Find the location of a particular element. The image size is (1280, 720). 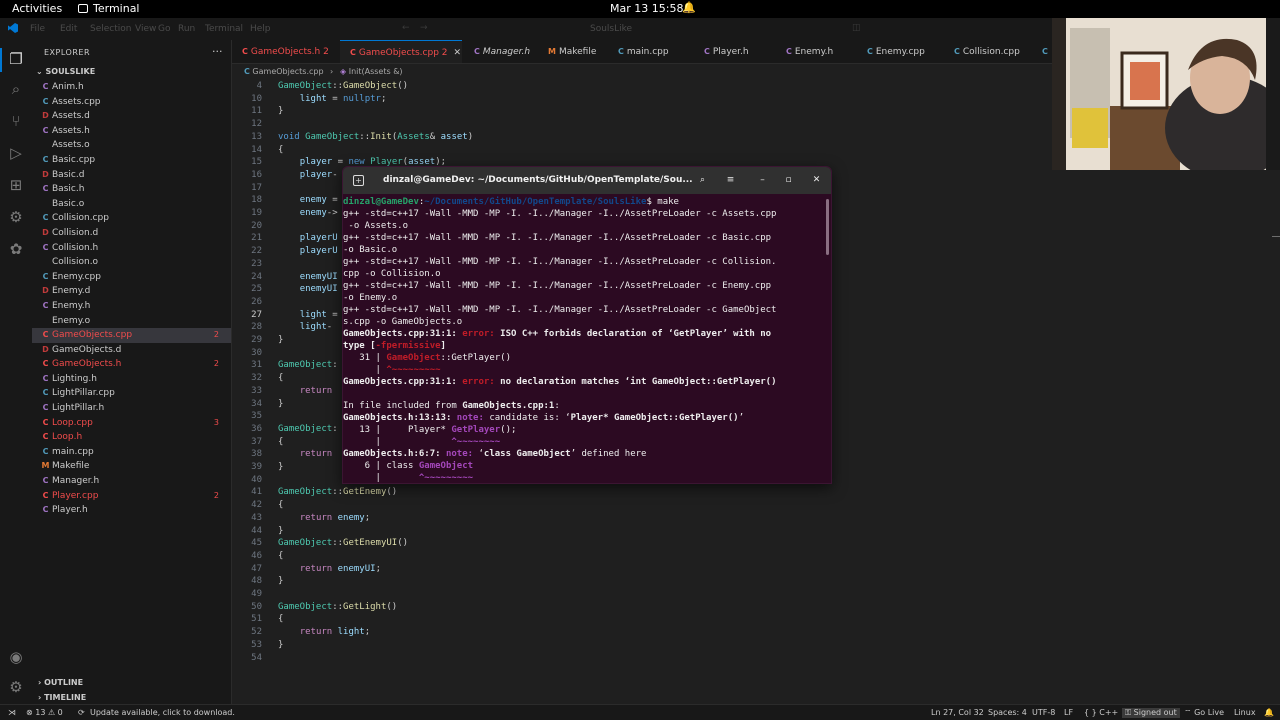

code-line: void GameObject::Init(Assets& asset) is located at coordinates (375, 137).